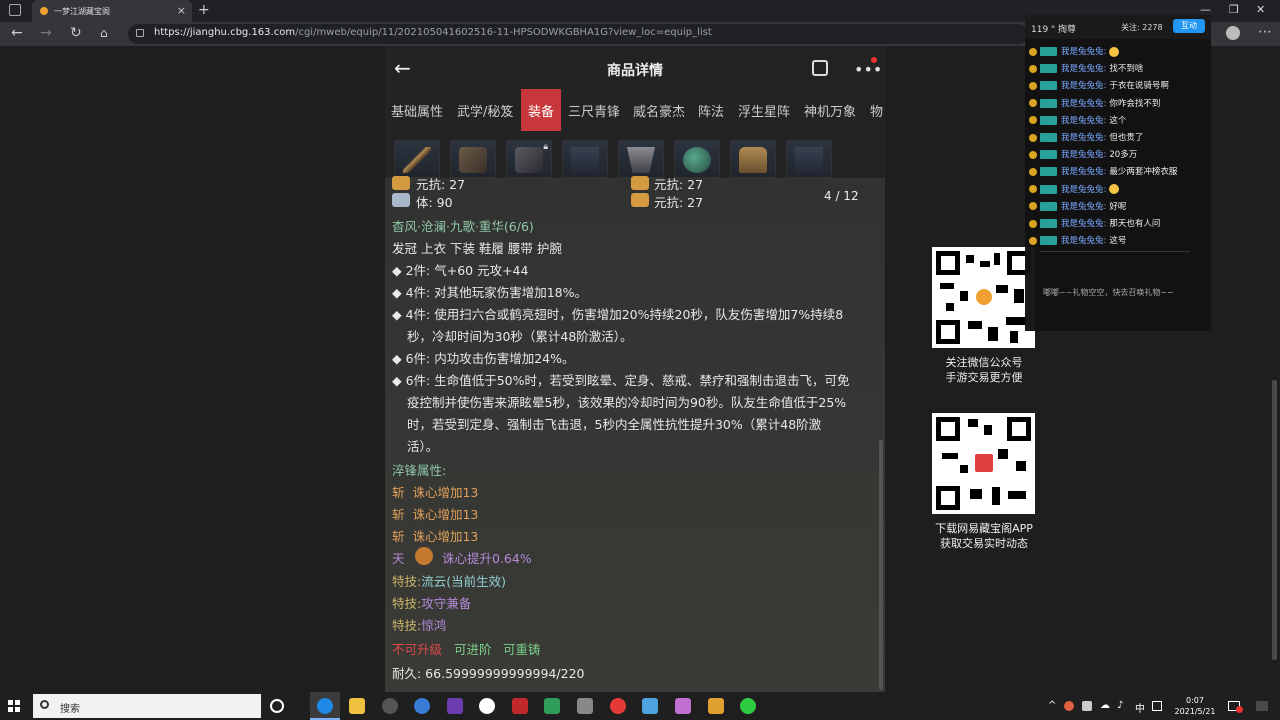 This screenshot has width=1280, height=720. Describe the element at coordinates (1262, 706) in the screenshot. I see `show-desktop` at that location.